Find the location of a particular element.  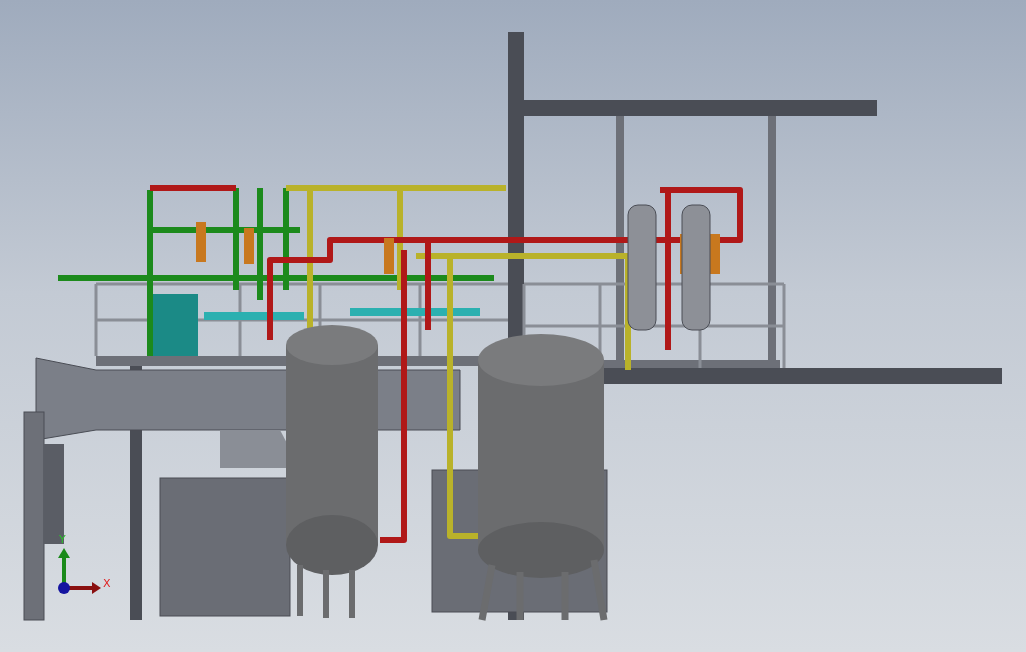

x-axis-label: X is located at coordinates (107, 583).